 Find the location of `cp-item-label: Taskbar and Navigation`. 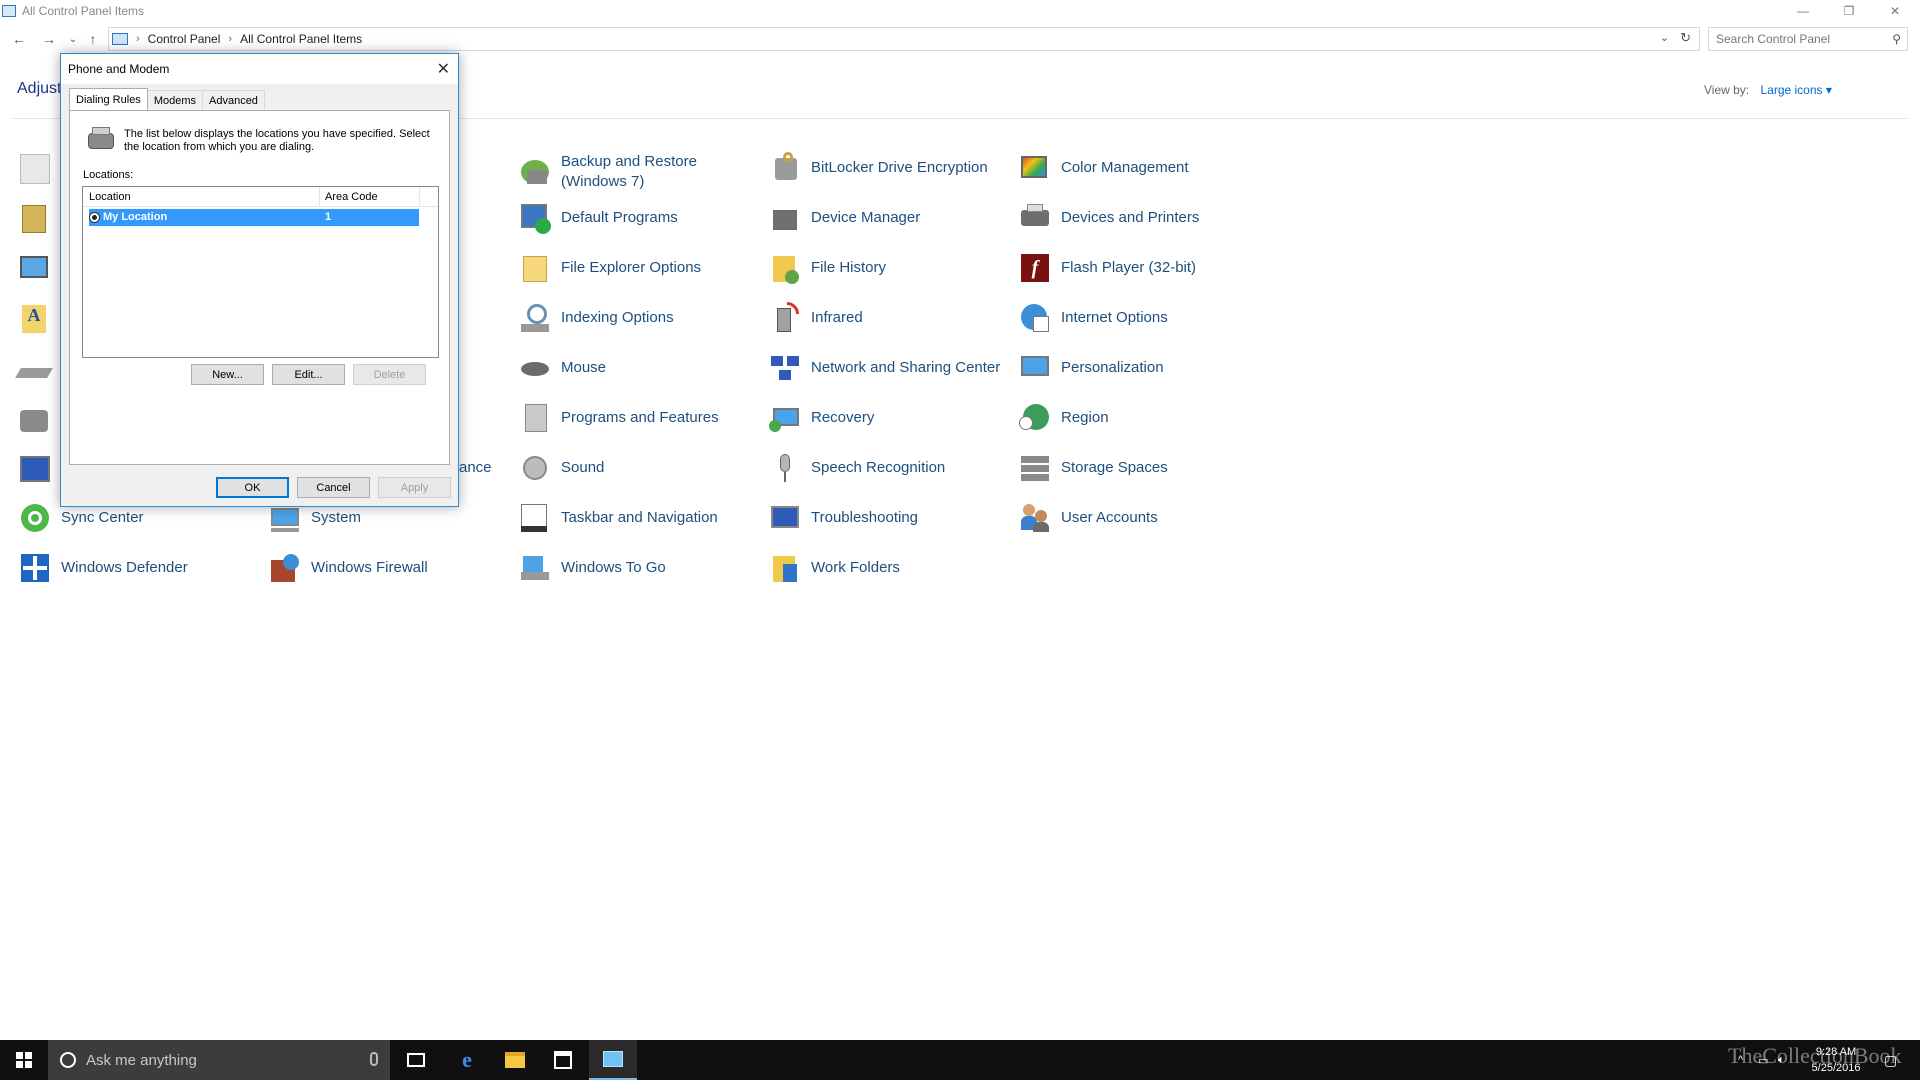

cp-item-label: Taskbar and Navigation is located at coordinates (639, 517).